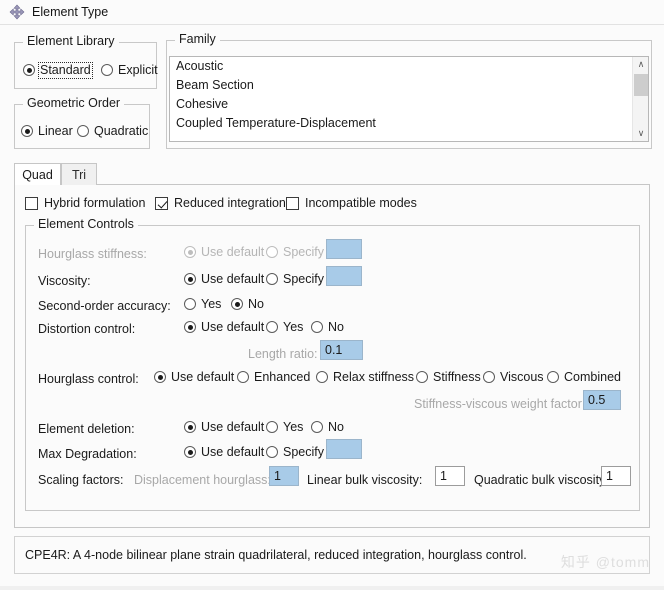  I want to click on scroll-up-icon: ∧, so click(640, 64).